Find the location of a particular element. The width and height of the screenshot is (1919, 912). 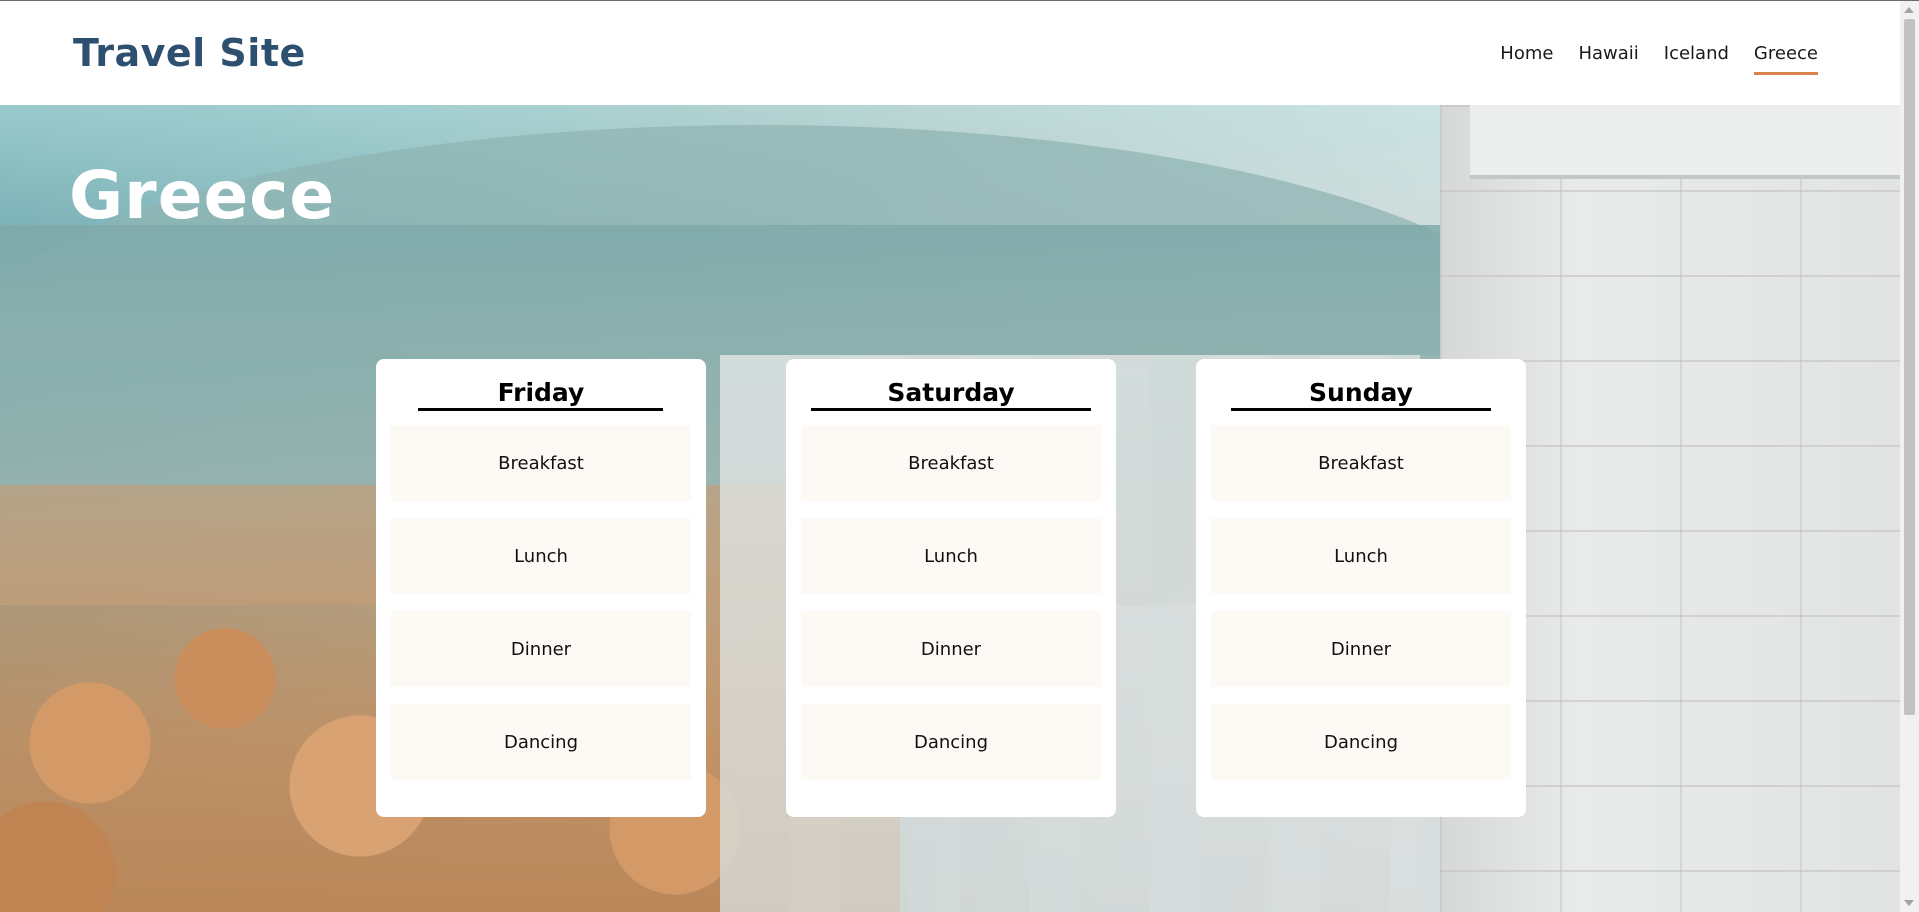

vertical-scrollbar is located at coordinates (1909, 456).